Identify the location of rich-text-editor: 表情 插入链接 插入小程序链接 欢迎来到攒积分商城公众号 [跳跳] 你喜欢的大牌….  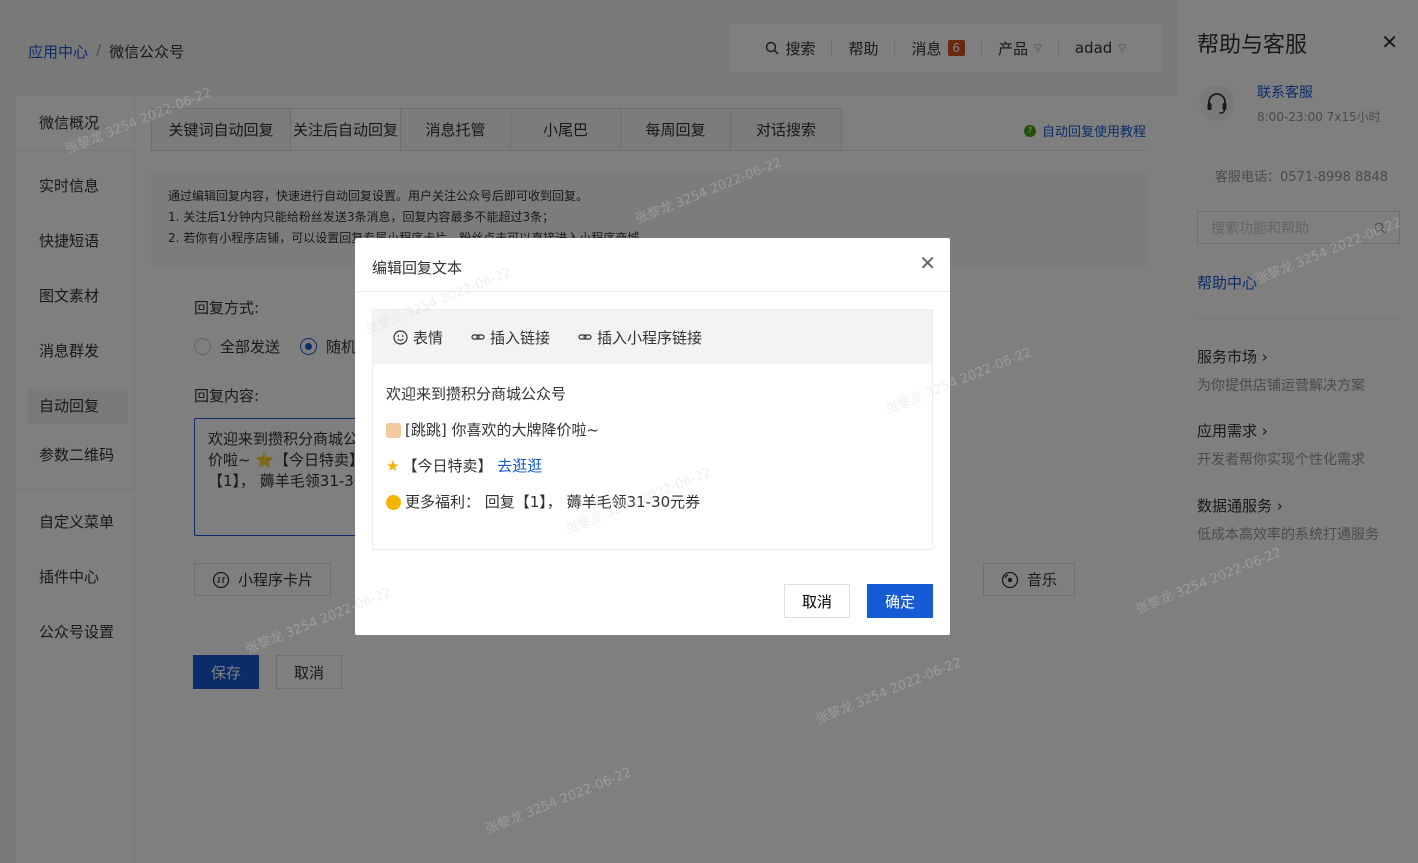
(652, 429).